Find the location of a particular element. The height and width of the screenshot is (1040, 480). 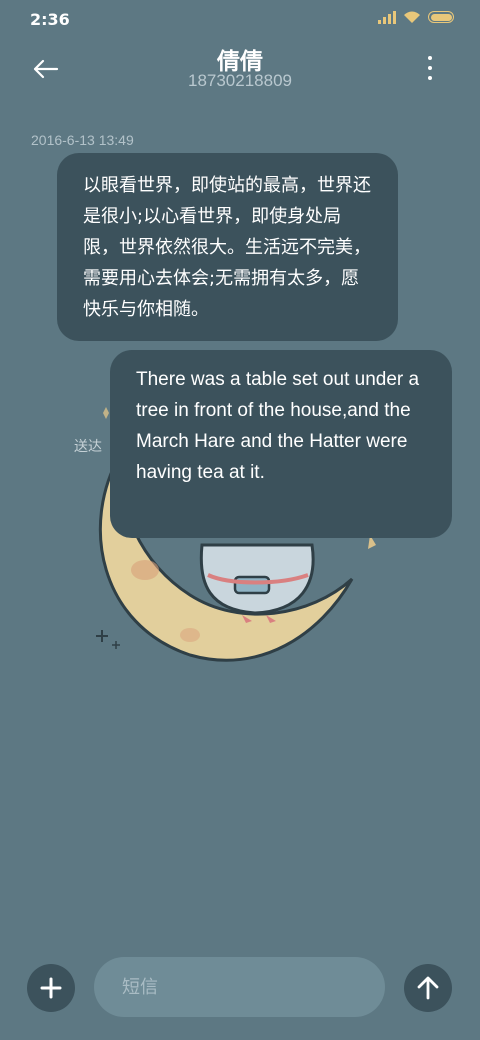

status-icons is located at coordinates (416, 17).